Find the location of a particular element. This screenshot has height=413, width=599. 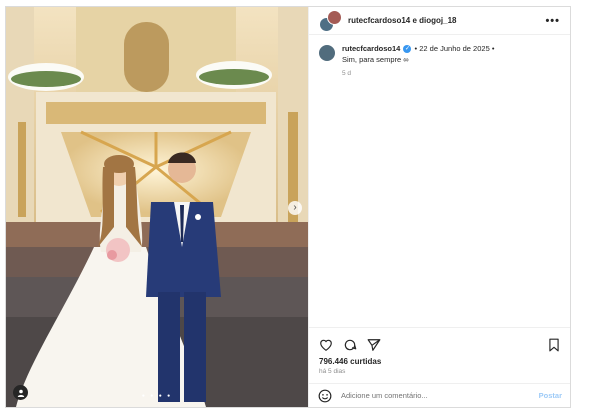

comment-bar: Postar is located at coordinates (439, 395).